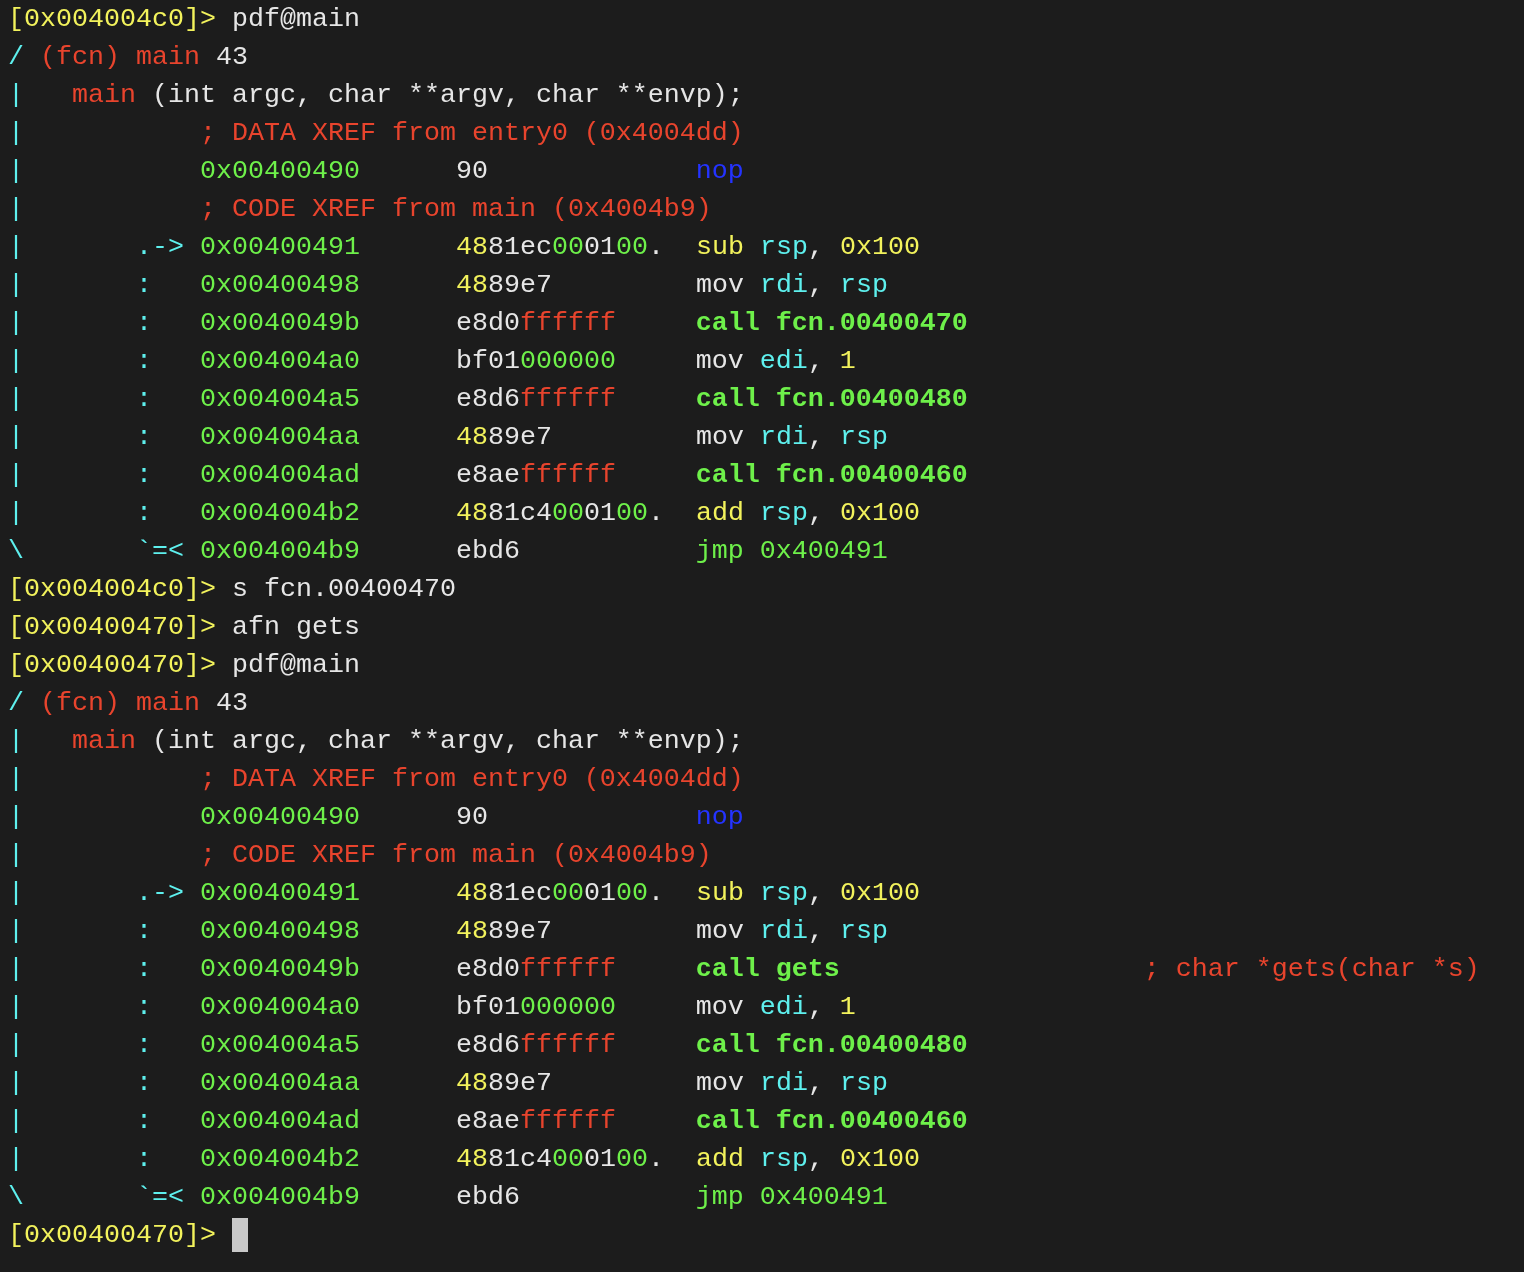 This screenshot has width=1524, height=1272. What do you see at coordinates (487, 969) in the screenshot?
I see `terminal-text: e8d0` at bounding box center [487, 969].